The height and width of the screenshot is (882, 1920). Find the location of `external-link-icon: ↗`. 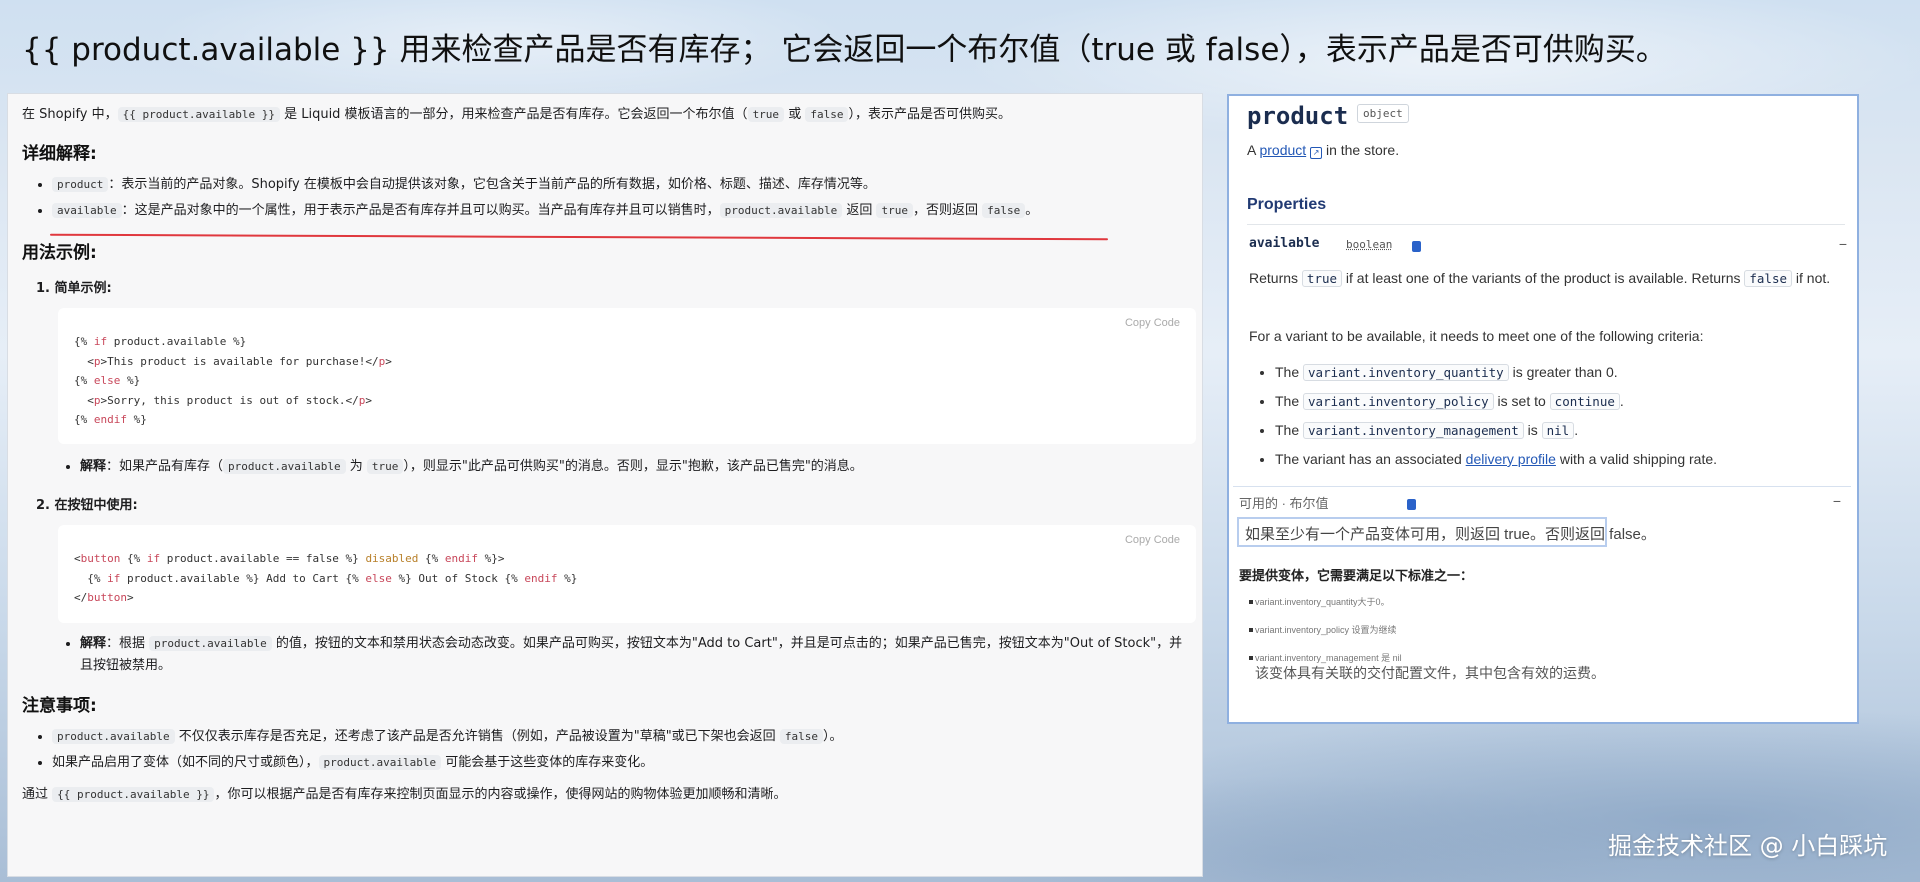

external-link-icon: ↗ is located at coordinates (1316, 153).